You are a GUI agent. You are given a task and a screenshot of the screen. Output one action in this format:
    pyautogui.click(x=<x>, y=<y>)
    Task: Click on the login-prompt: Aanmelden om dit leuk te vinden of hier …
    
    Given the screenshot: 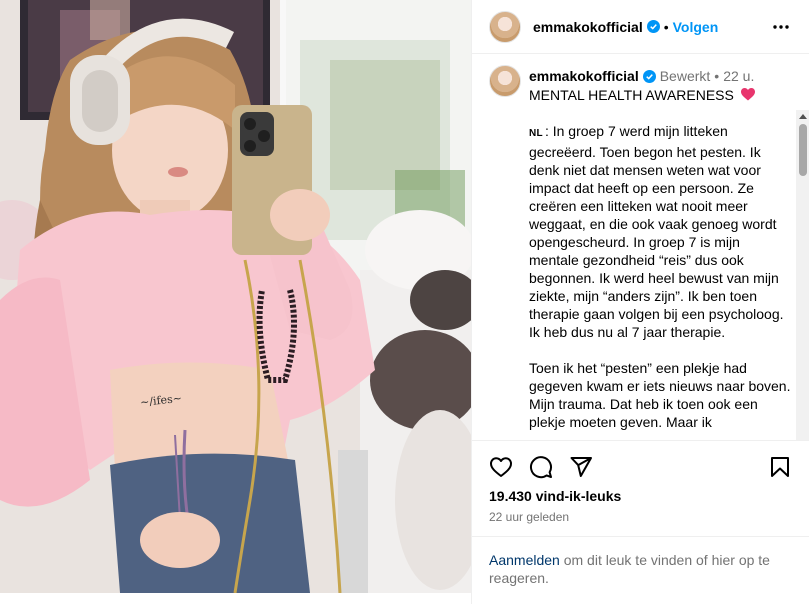 What is the action you would take?
    pyautogui.click(x=640, y=570)
    